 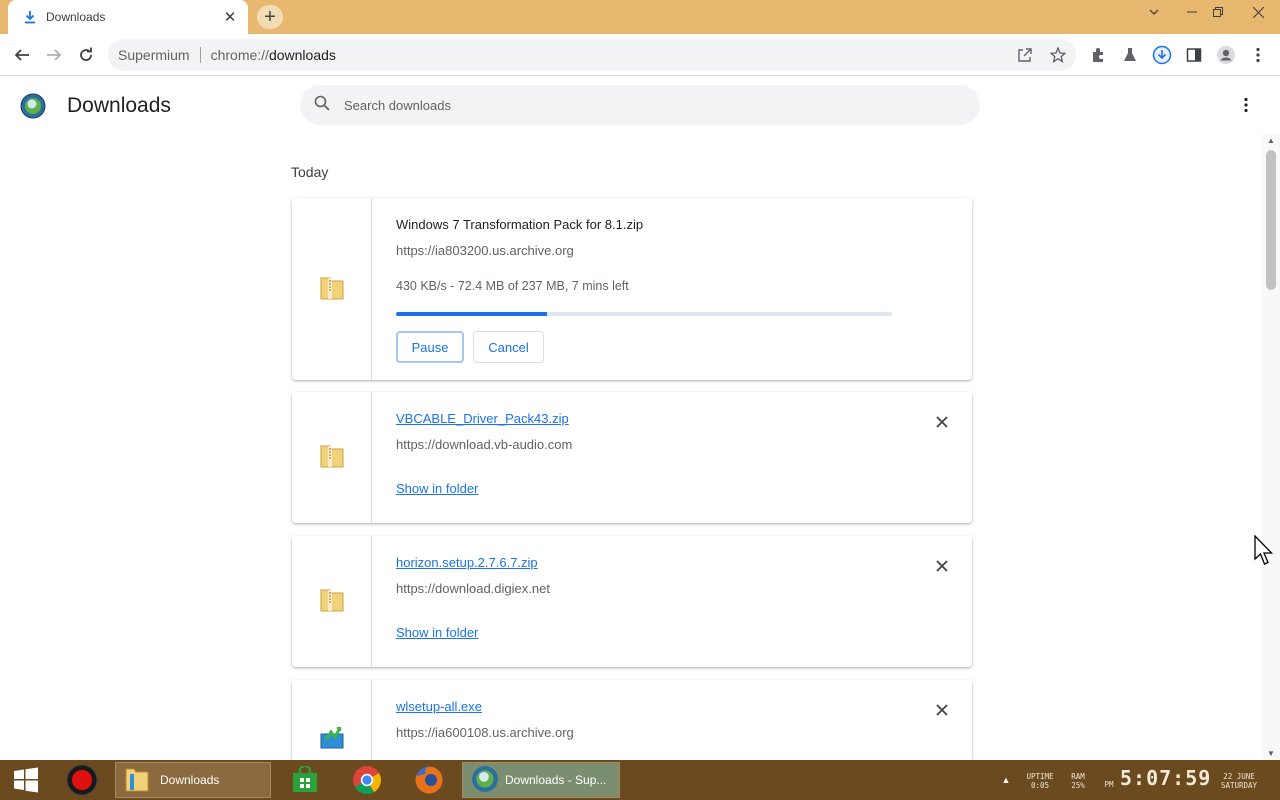 What do you see at coordinates (1271, 753) in the screenshot?
I see `scroll-down-arrow-icon: ▼` at bounding box center [1271, 753].